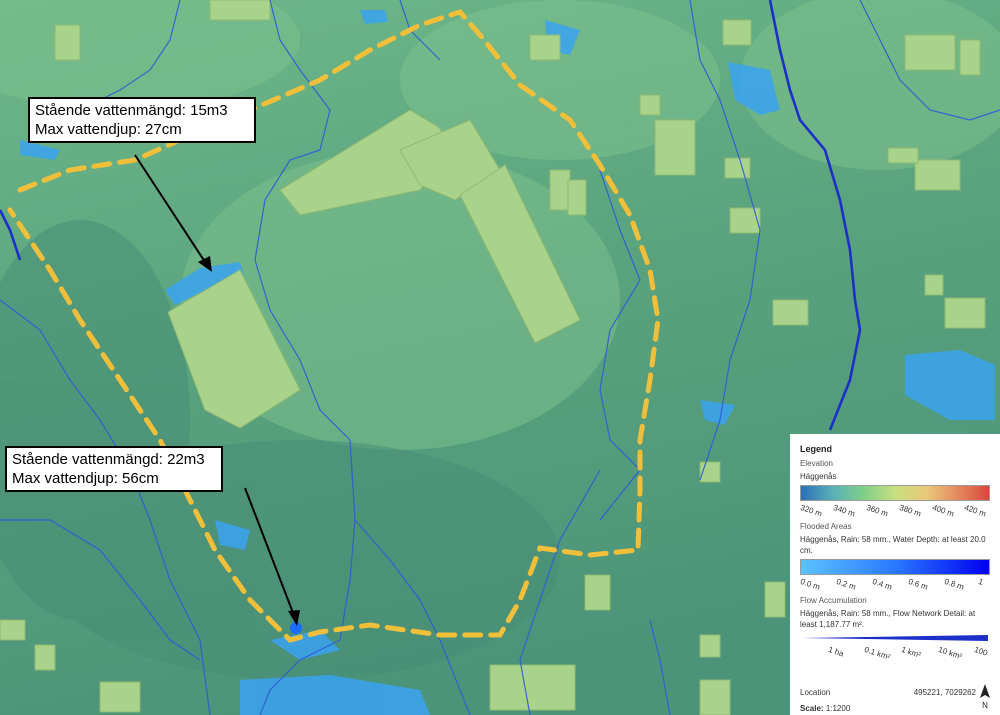 Image resolution: width=1000 pixels, height=715 pixels. I want to click on scale-value: 1:1200, so click(838, 708).